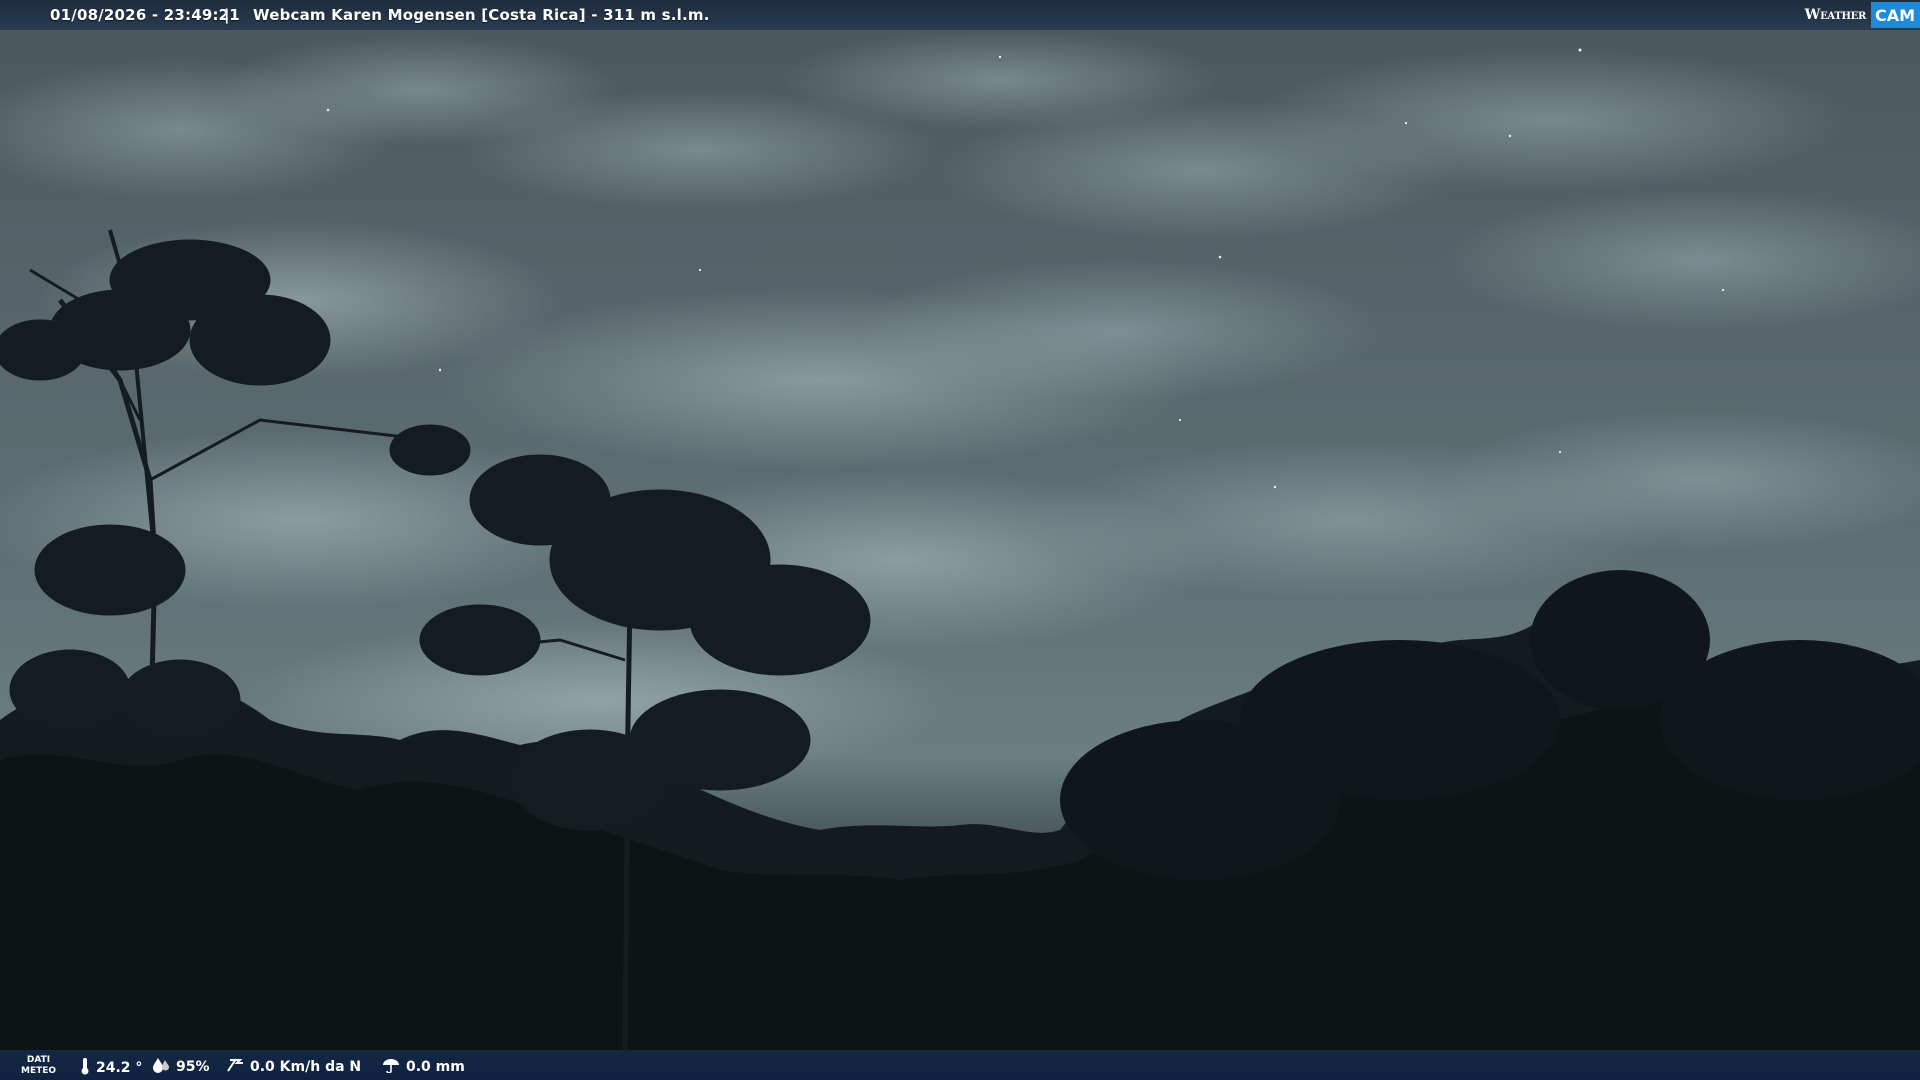  I want to click on weathercam-logo: Weather CAM, so click(1862, 15).